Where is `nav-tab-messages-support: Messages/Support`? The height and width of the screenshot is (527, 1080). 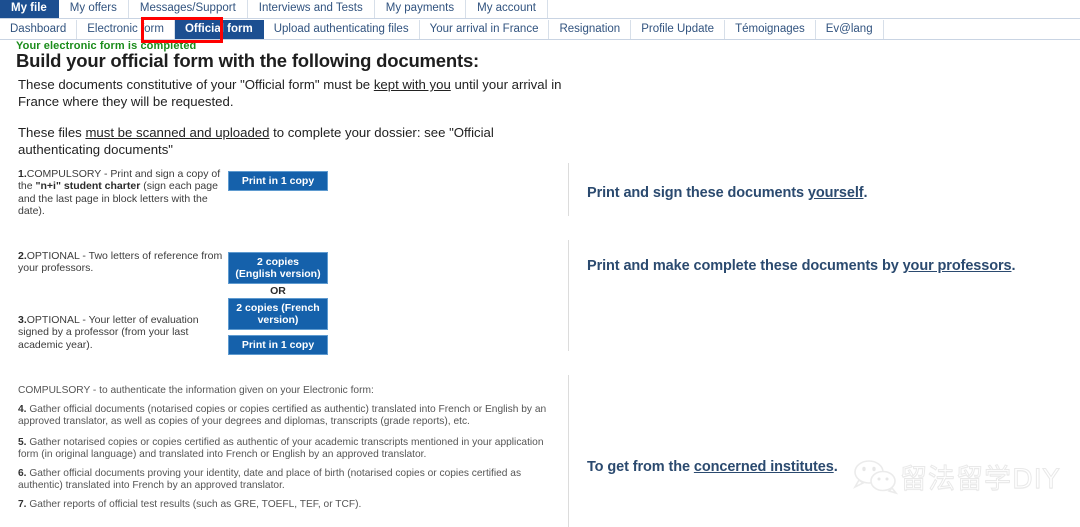
nav-tab-messages-support: Messages/Support is located at coordinates (188, 9).